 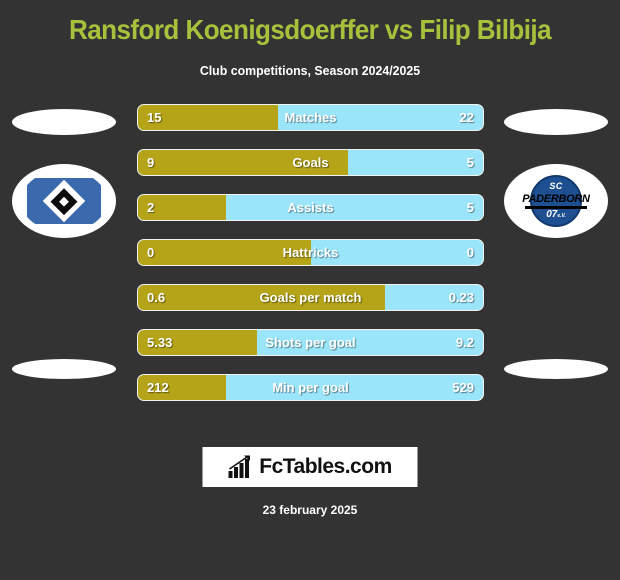 I want to click on stat-label: Goals, so click(x=310, y=162).